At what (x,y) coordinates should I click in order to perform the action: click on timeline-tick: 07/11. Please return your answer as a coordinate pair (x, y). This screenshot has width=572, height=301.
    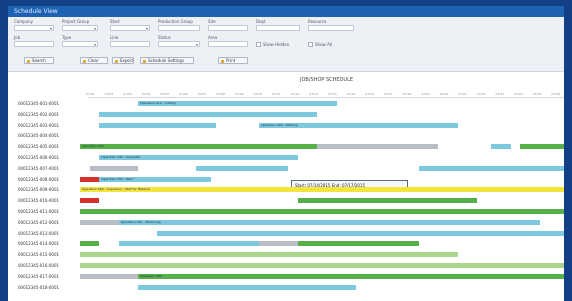
    Looking at the image, I should click on (276, 94).